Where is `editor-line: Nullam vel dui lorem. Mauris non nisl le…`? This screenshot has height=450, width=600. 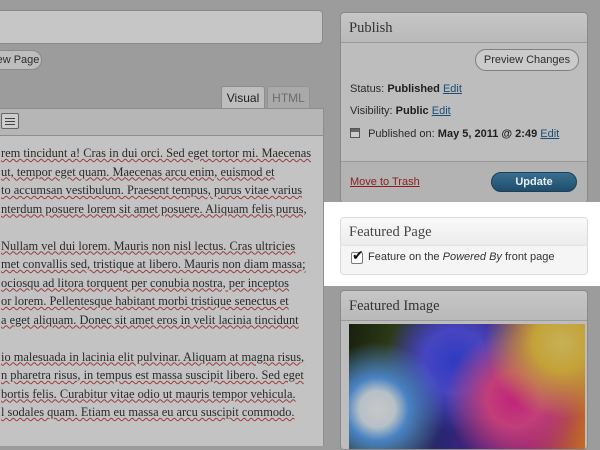 editor-line: Nullam vel dui lorem. Mauris non nisl le… is located at coordinates (148, 245).